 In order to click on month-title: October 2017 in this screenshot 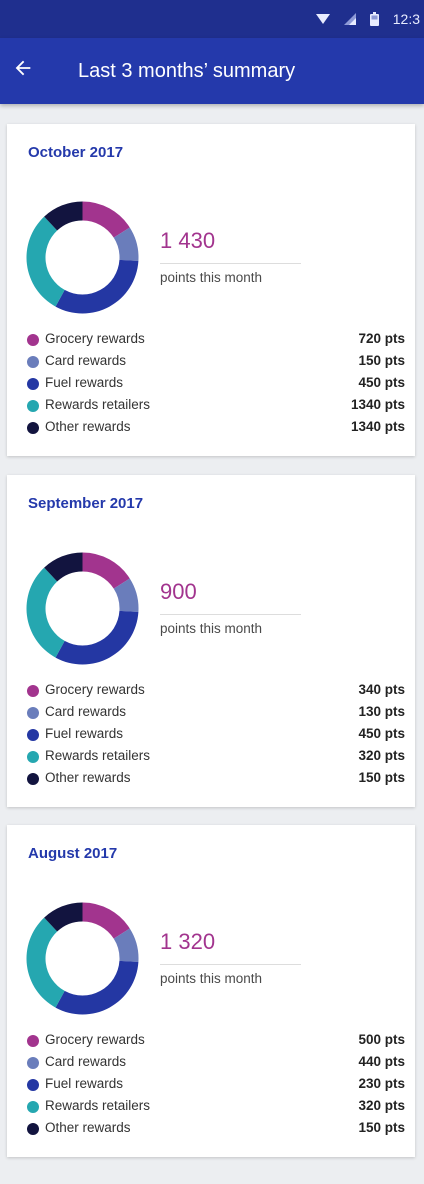, I will do `click(76, 152)`.